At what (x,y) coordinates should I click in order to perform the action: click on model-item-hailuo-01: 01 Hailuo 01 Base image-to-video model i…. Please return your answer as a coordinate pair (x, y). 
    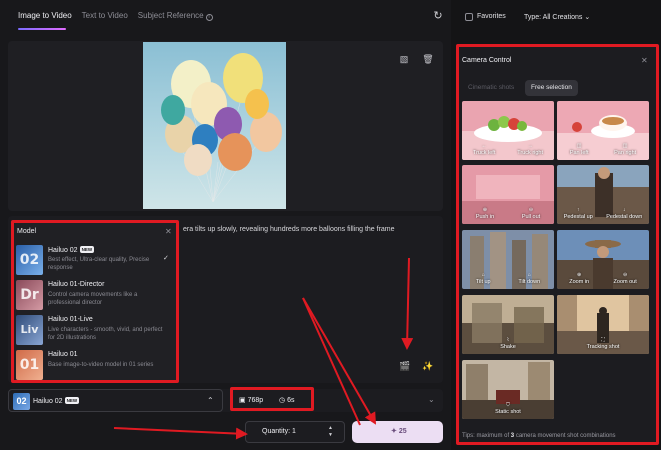
    Looking at the image, I should click on (96, 365).